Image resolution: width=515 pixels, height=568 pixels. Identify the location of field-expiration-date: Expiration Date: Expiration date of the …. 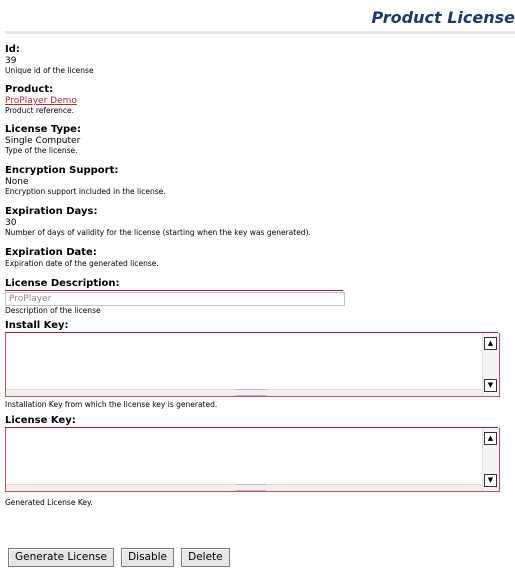
(257, 258).